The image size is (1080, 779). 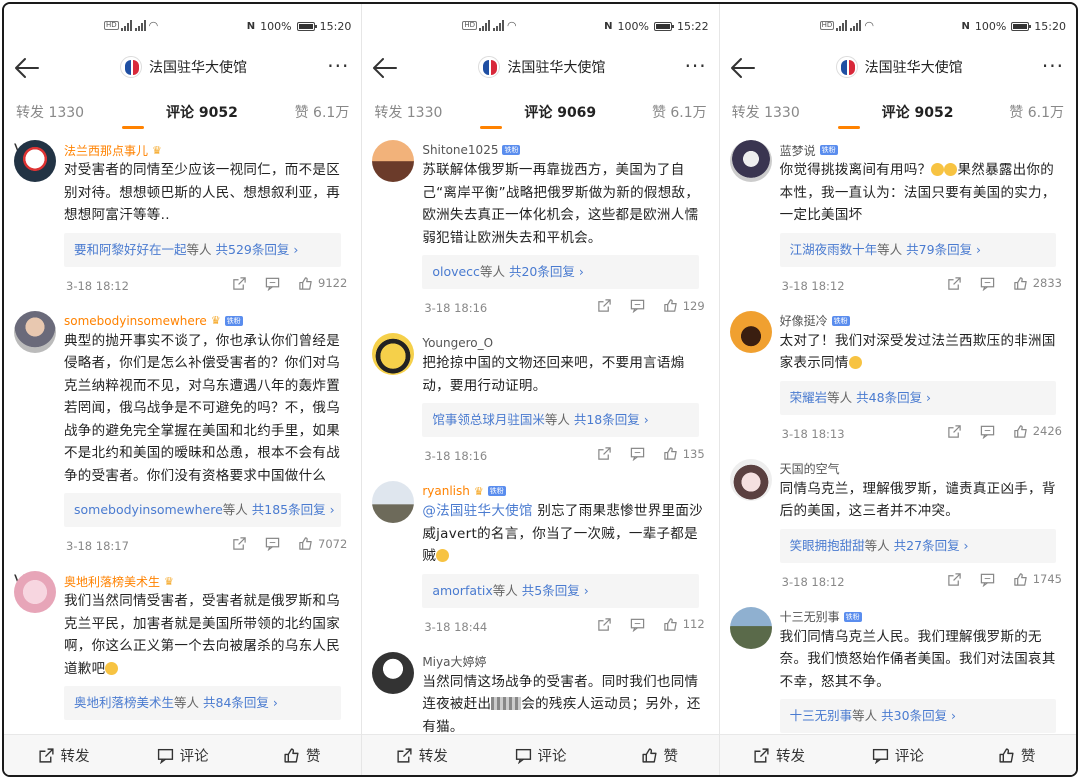 I want to click on reply-summary: amorfatix等人 共5条回复 ›, so click(x=560, y=590).